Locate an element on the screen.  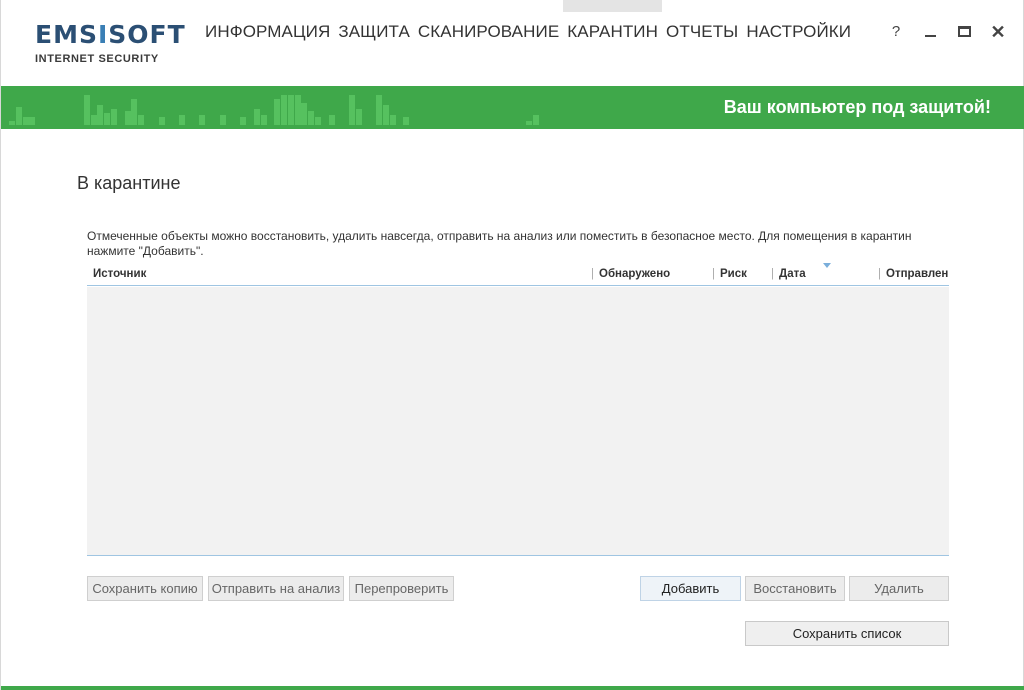
rescan-button: Перепроверить is located at coordinates (401, 588).